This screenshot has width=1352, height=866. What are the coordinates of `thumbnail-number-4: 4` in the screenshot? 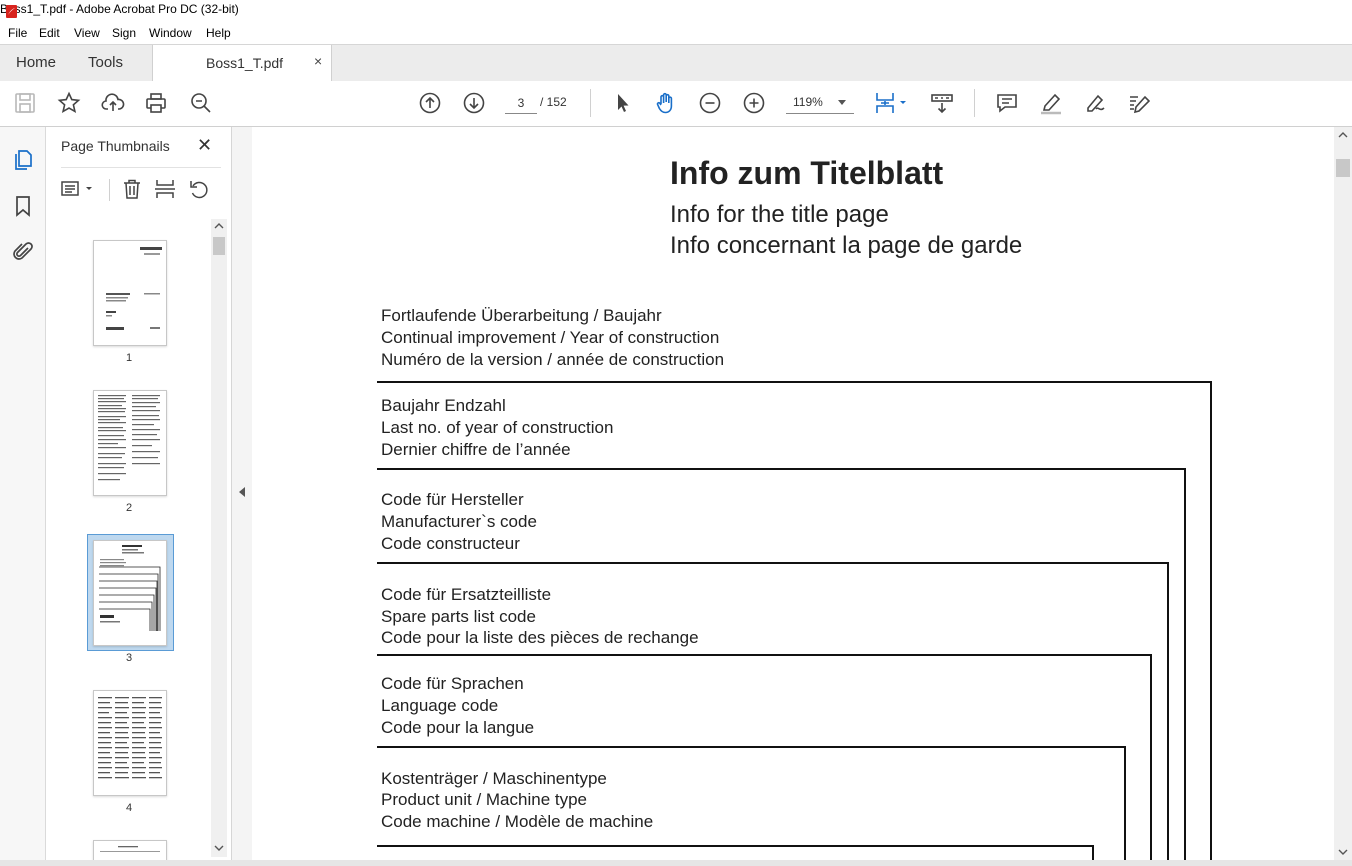 It's located at (129, 808).